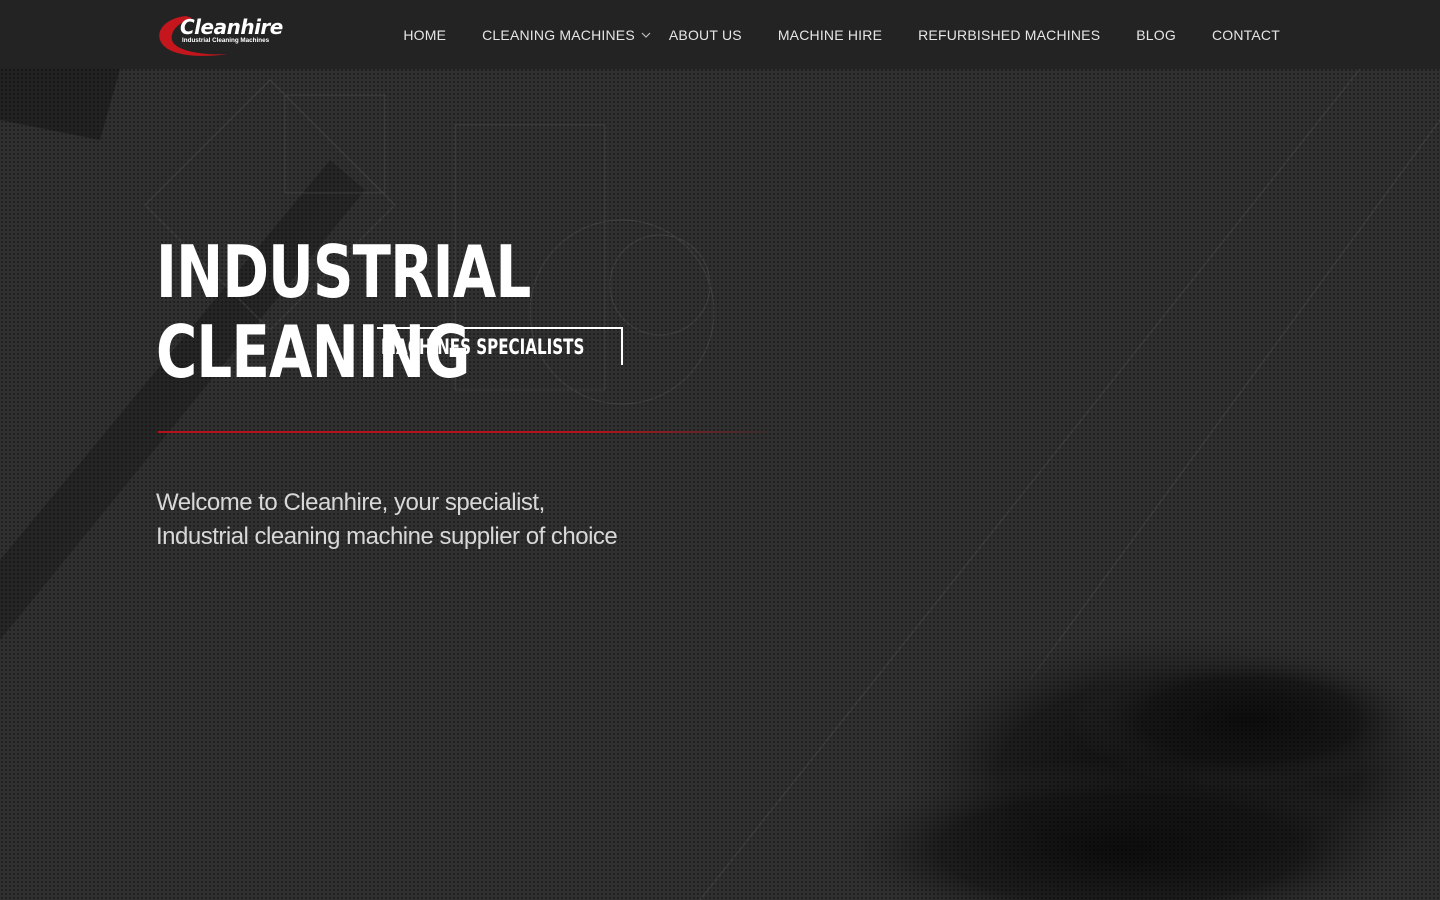 The width and height of the screenshot is (1440, 900). I want to click on nav-refurbished-machines: REFURBISHED MACHINES, so click(1009, 35).